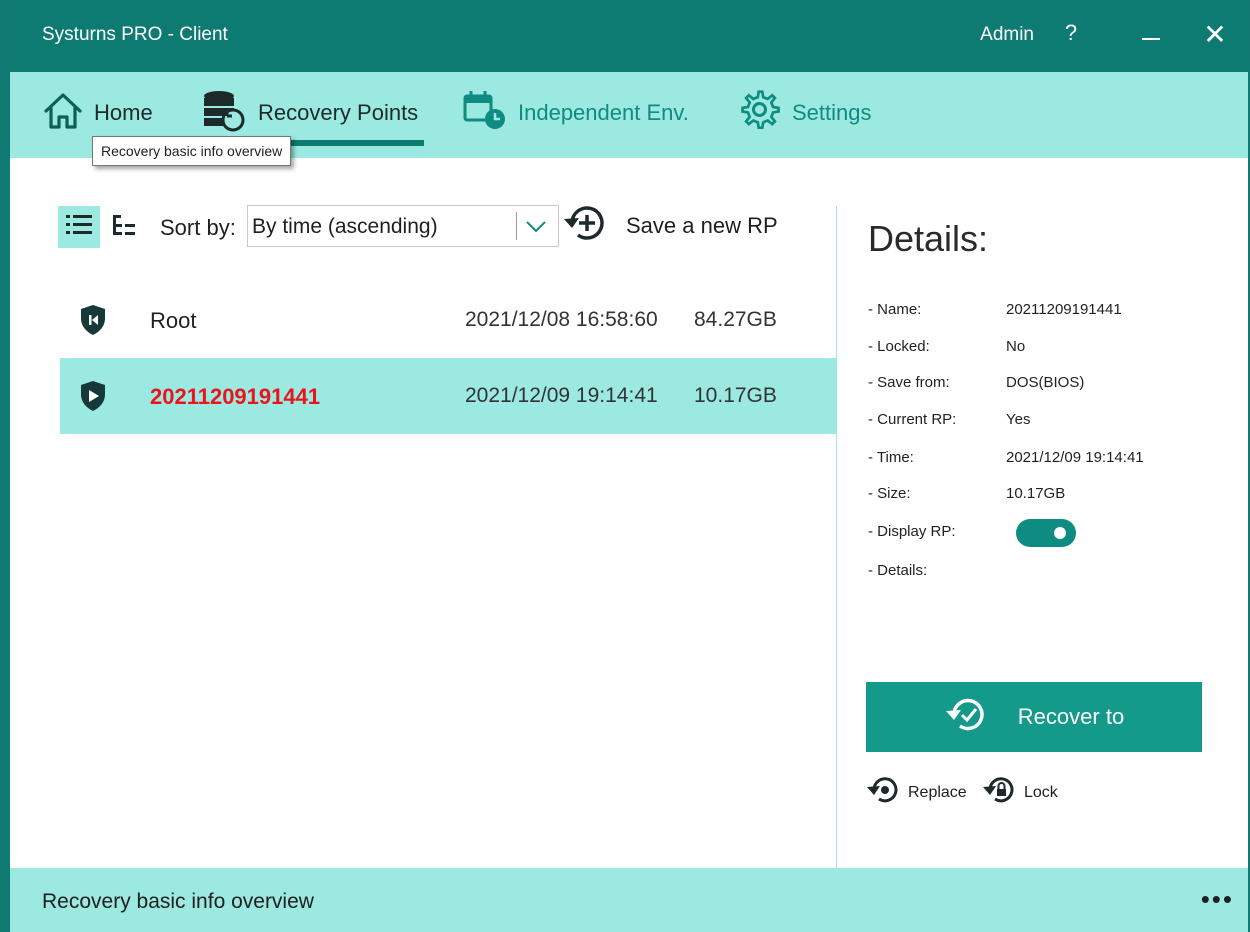 This screenshot has width=1250, height=932. Describe the element at coordinates (448, 320) in the screenshot. I see `recovery-point-row: Root 2021/12/08 16:58:60 84.27GB` at that location.